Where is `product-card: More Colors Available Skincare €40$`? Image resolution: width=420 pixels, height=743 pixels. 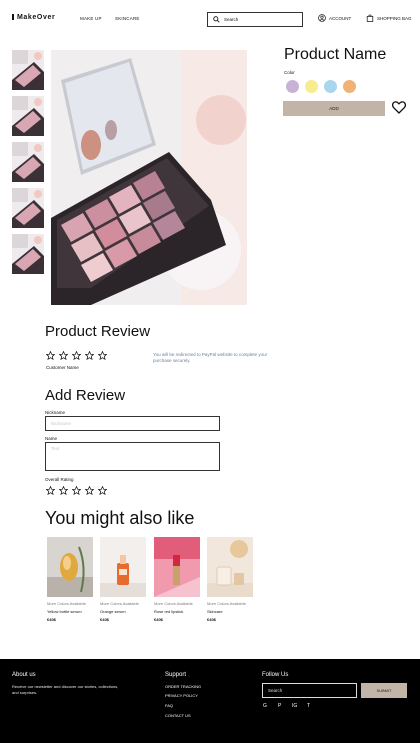 product-card: More Colors Available Skincare €40$ is located at coordinates (230, 579).